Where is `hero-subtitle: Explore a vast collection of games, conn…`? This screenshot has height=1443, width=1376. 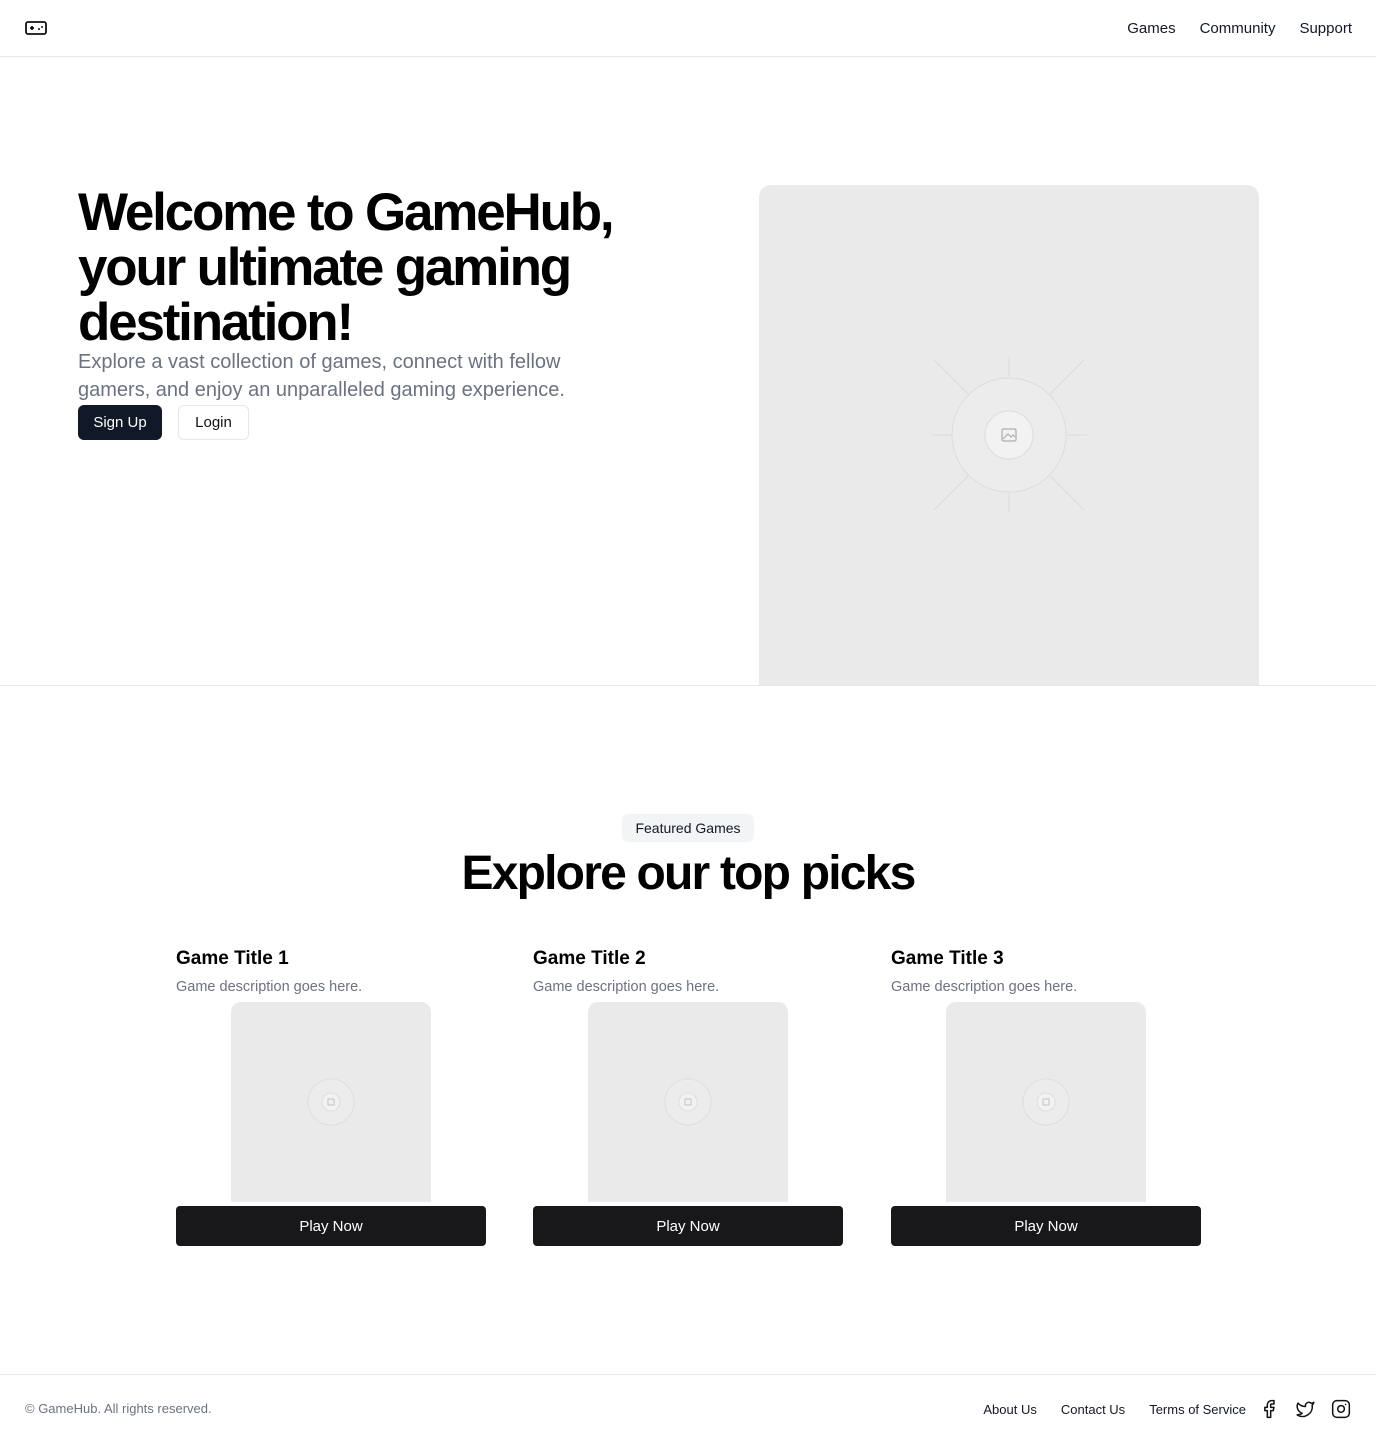 hero-subtitle: Explore a vast collection of games, conn… is located at coordinates (321, 376).